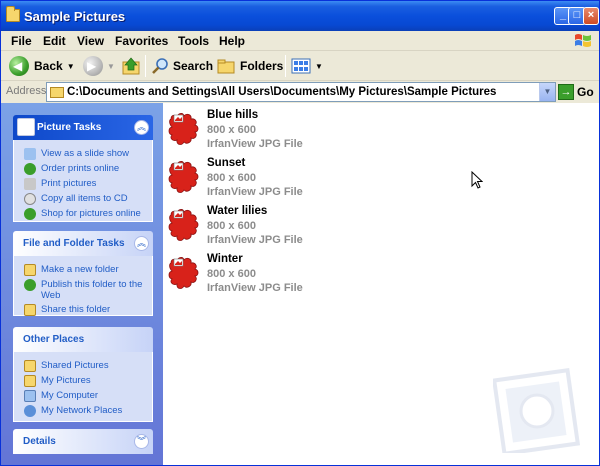 The width and height of the screenshot is (600, 466). What do you see at coordinates (566, 92) in the screenshot?
I see `go-arrow-icon: →` at bounding box center [566, 92].